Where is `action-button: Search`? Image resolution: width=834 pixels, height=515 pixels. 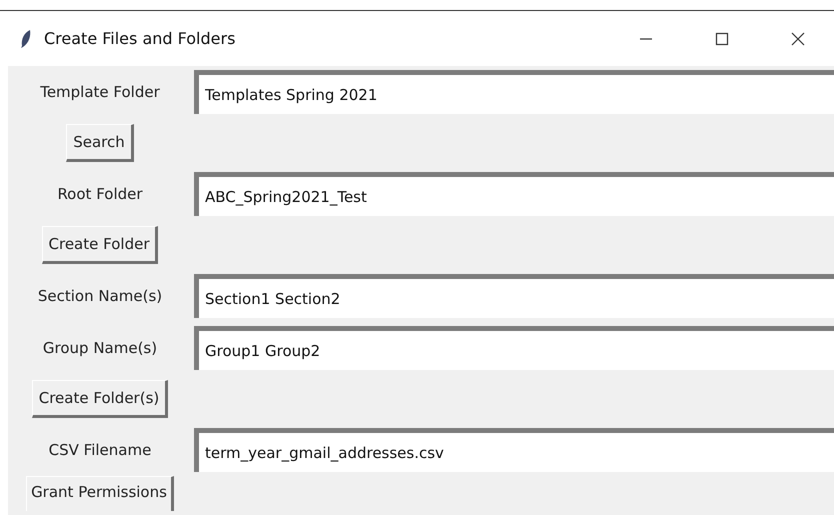 action-button: Search is located at coordinates (100, 143).